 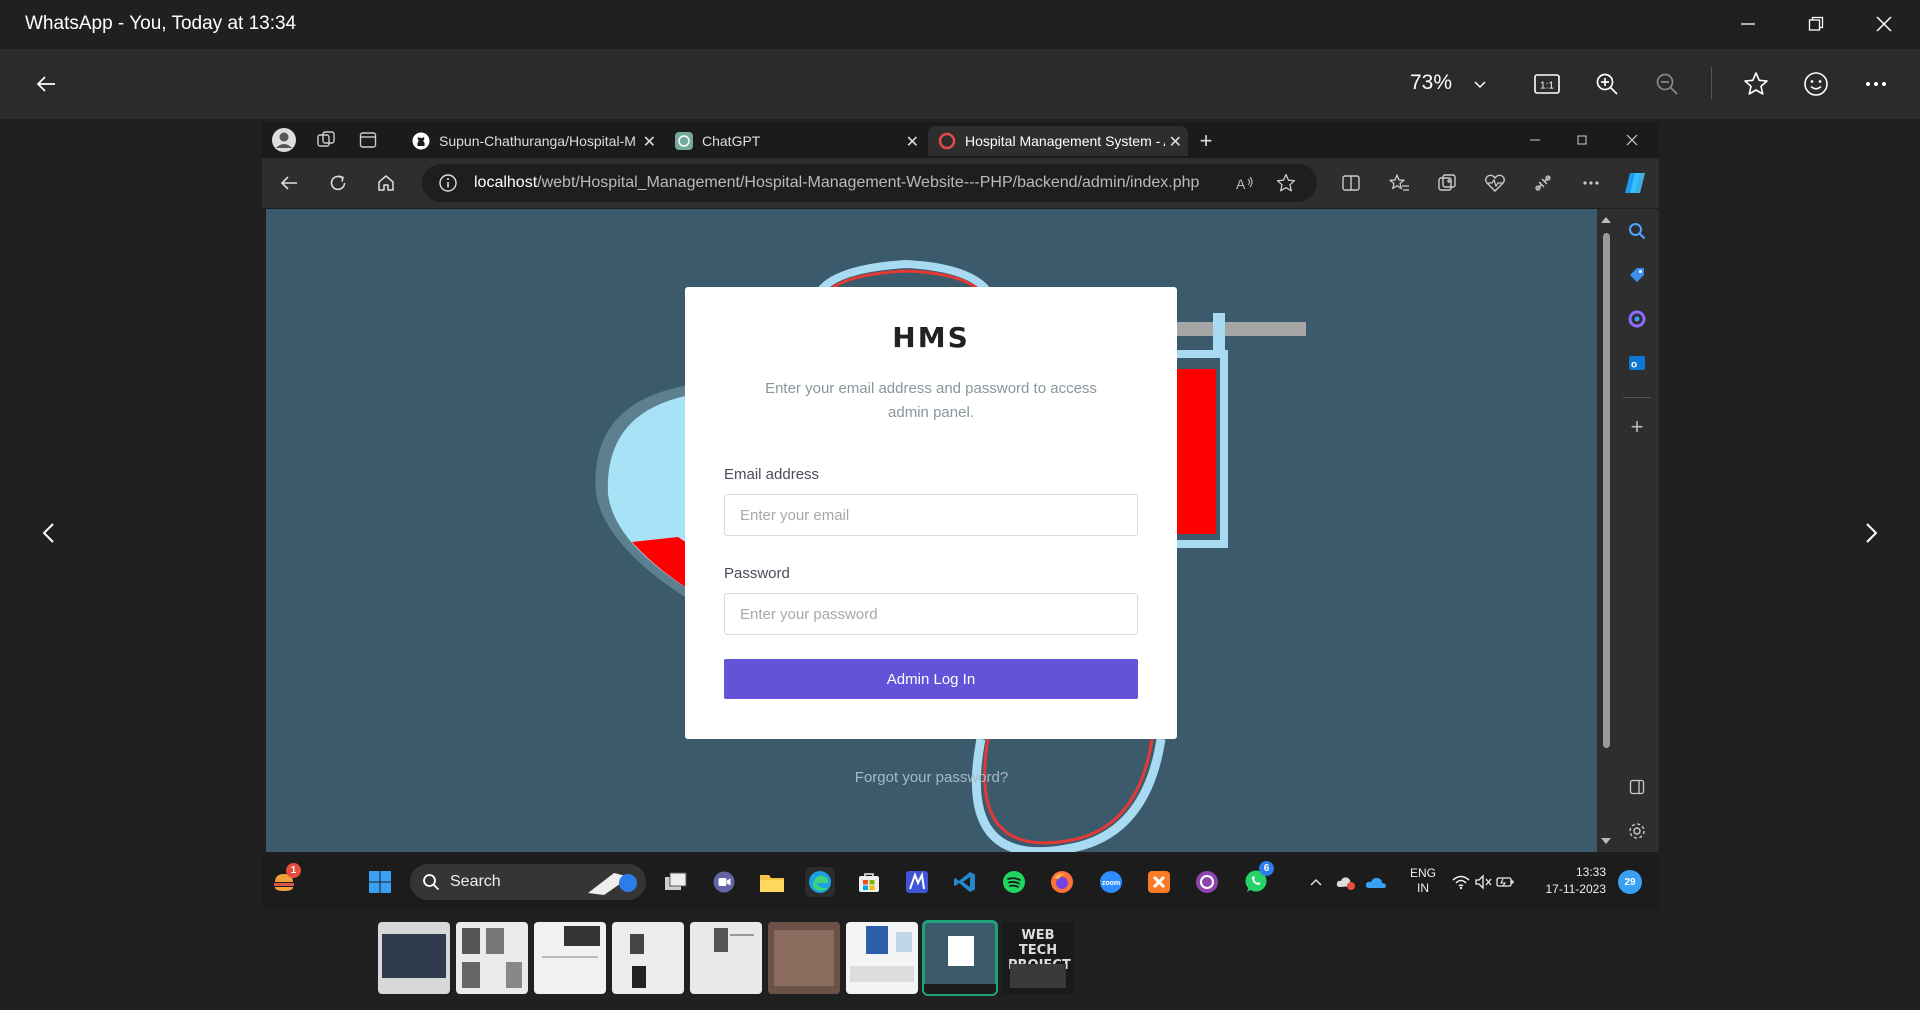 What do you see at coordinates (1632, 140) in the screenshot?
I see `browser-close-button` at bounding box center [1632, 140].